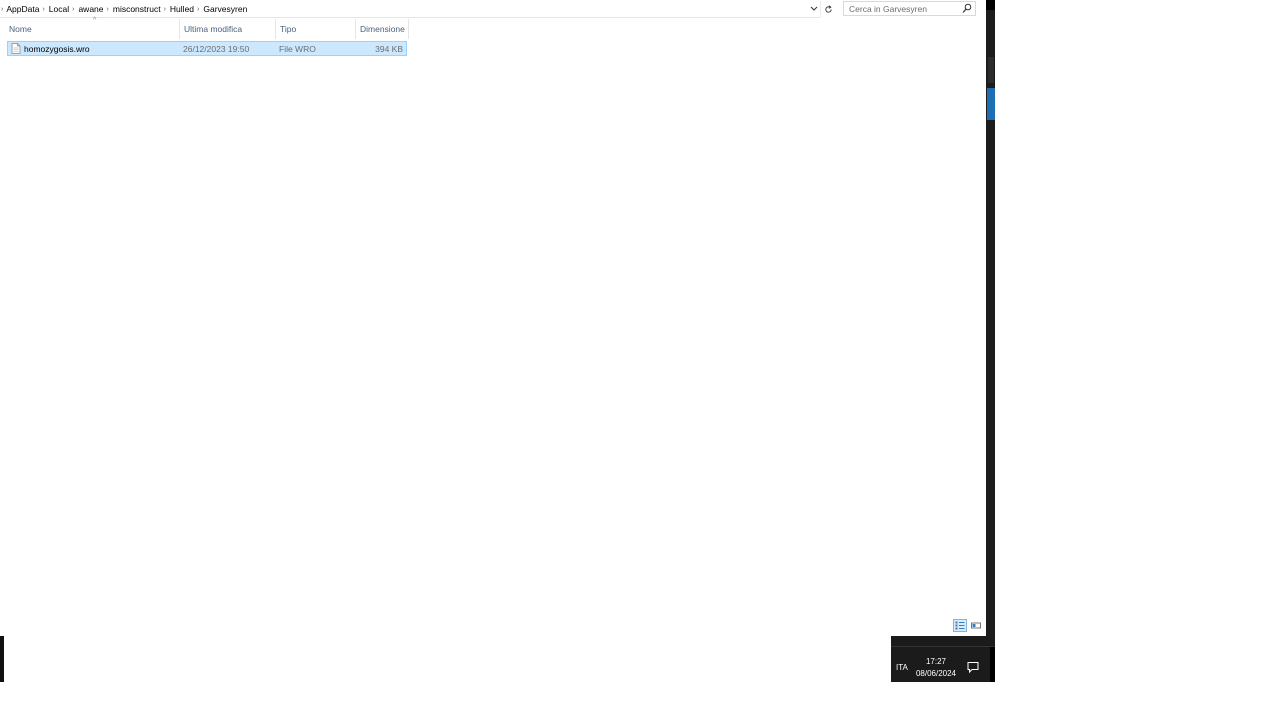 This screenshot has width=1280, height=720. Describe the element at coordinates (905, 8) in the screenshot. I see `search-input` at that location.